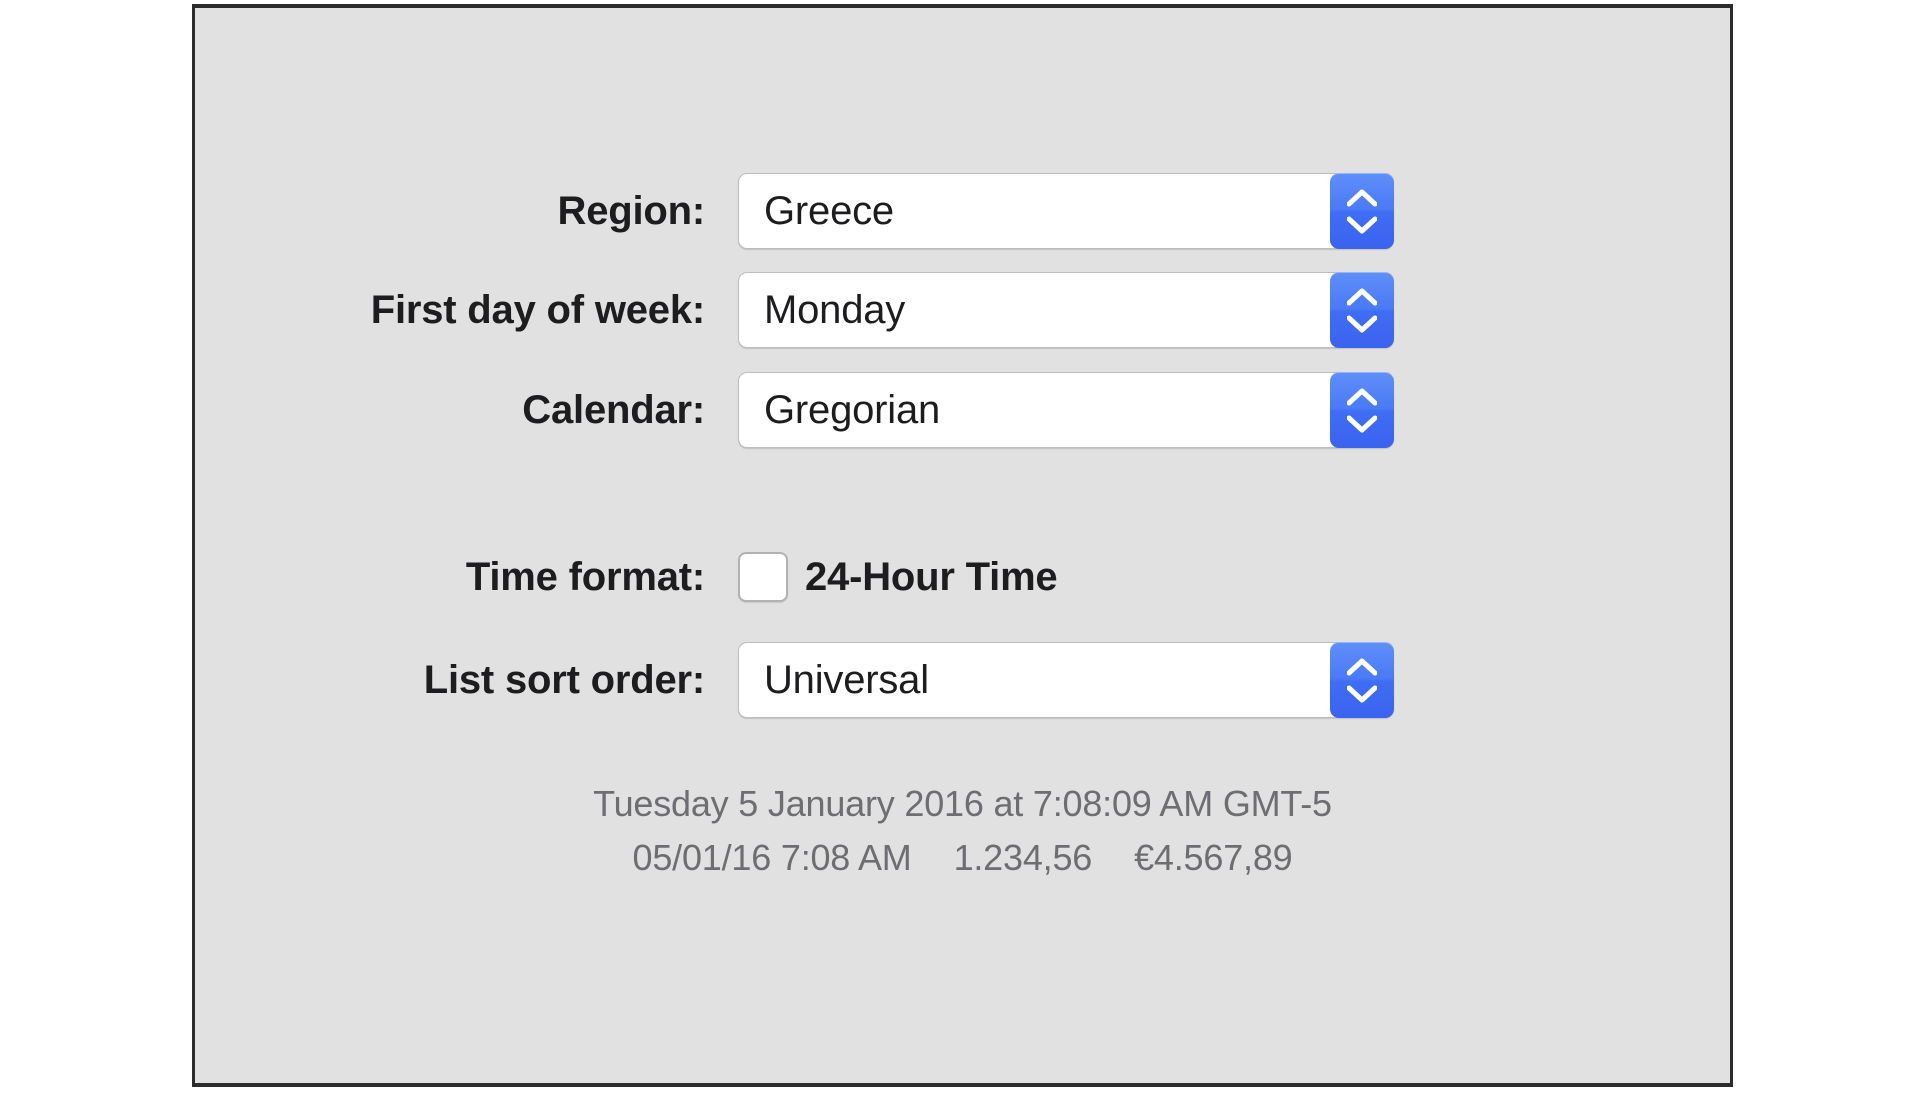 The width and height of the screenshot is (1920, 1097). I want to click on label-region: Region:, so click(631, 211).